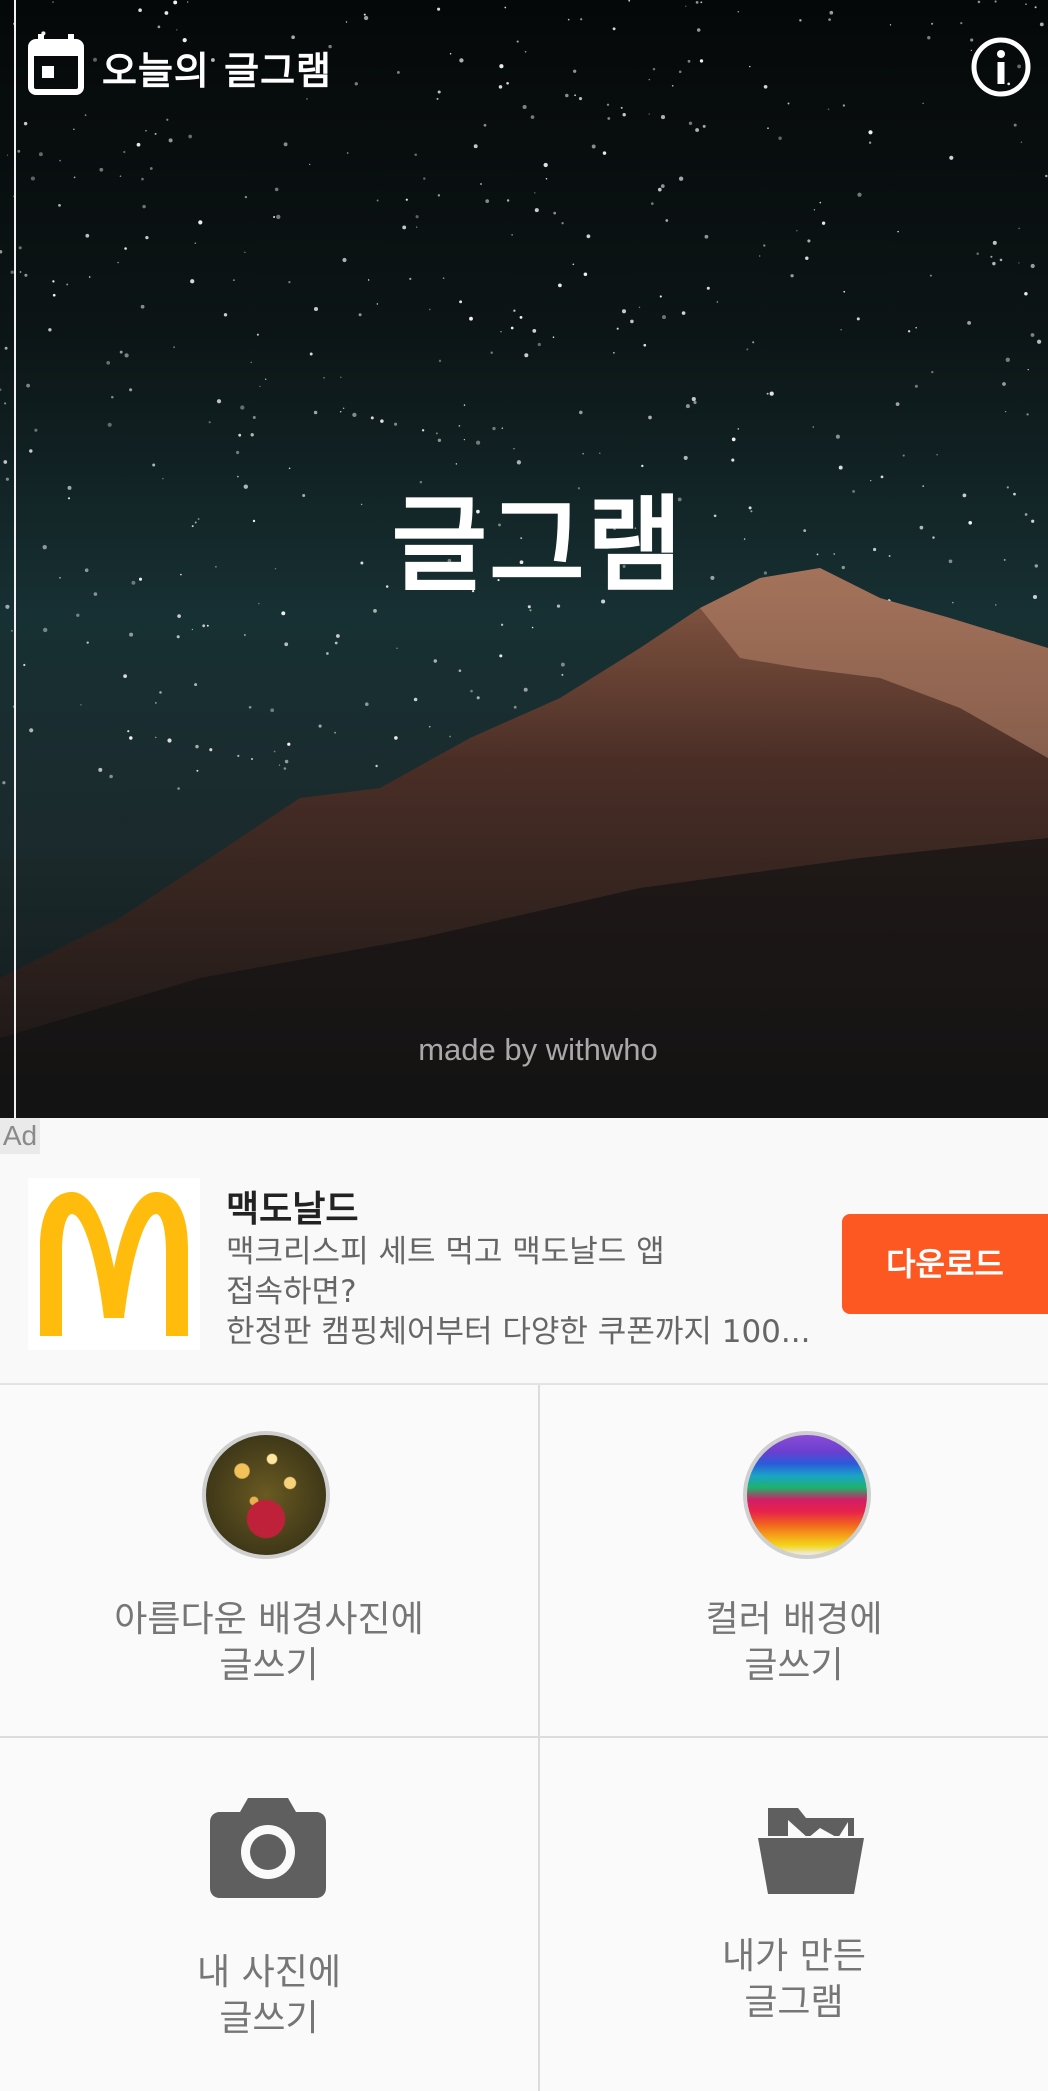 This screenshot has width=1048, height=2091. What do you see at coordinates (445, 1252) in the screenshot?
I see `ad-line: 맥크리스피 세트 먹고 맥도날드 앱` at bounding box center [445, 1252].